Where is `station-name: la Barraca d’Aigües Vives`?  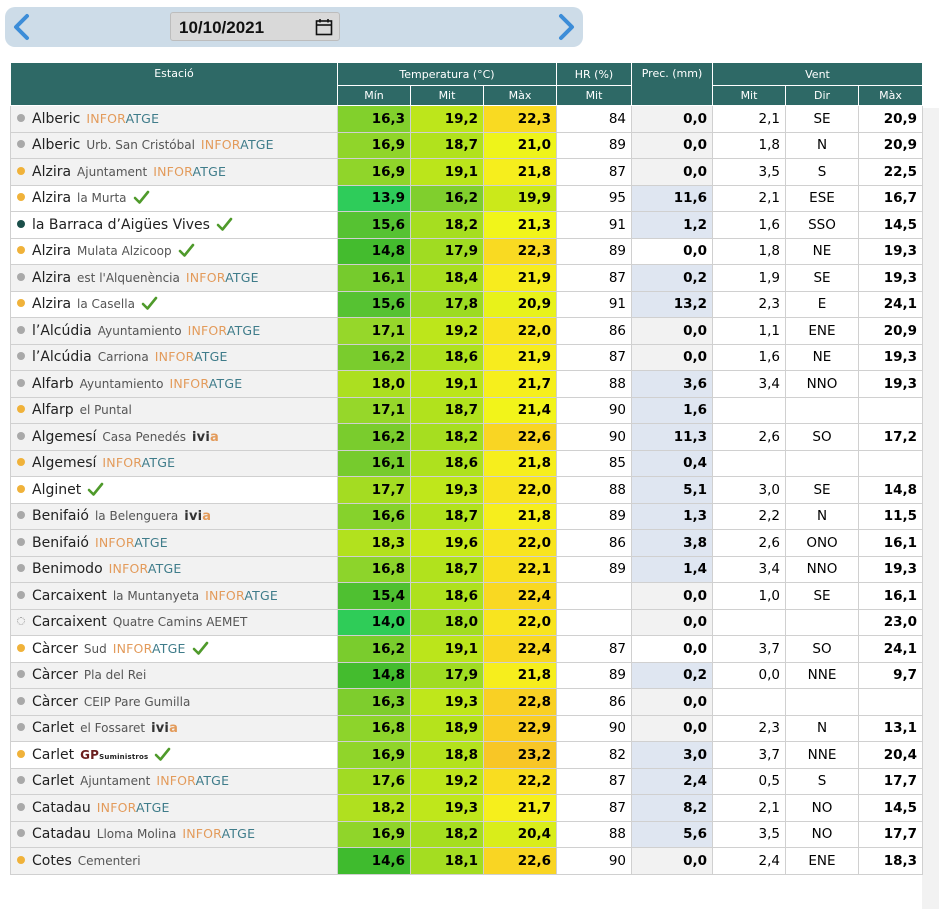 station-name: la Barraca d’Aigües Vives is located at coordinates (121, 225).